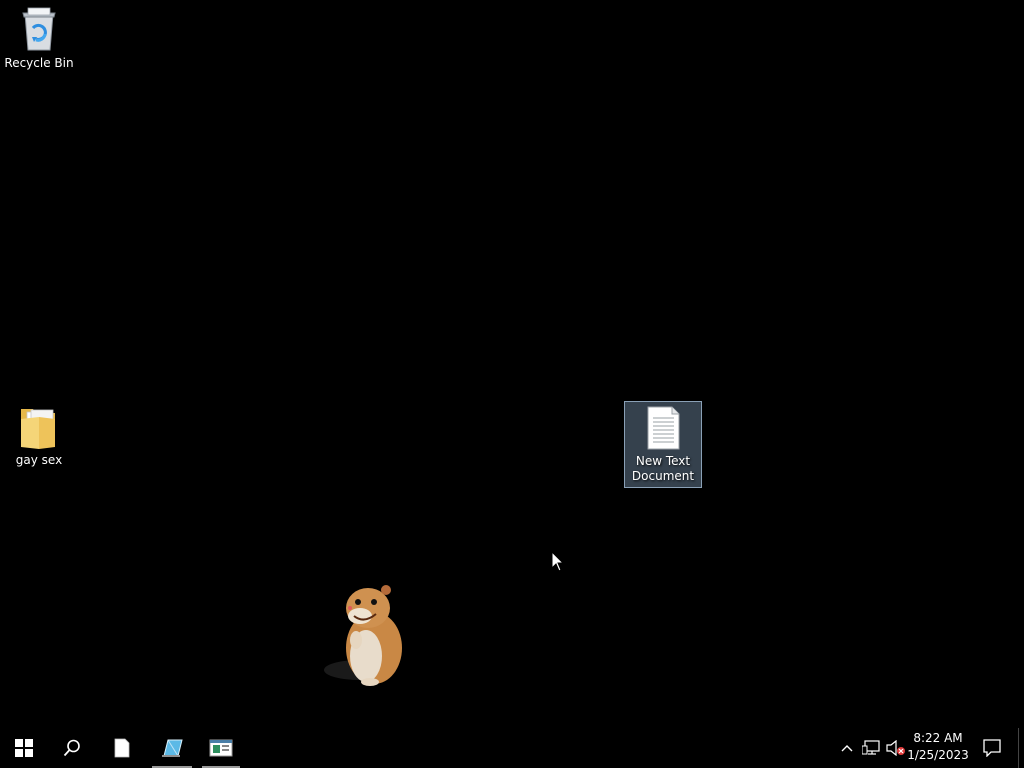  I want to click on notification-icon, so click(992, 748).